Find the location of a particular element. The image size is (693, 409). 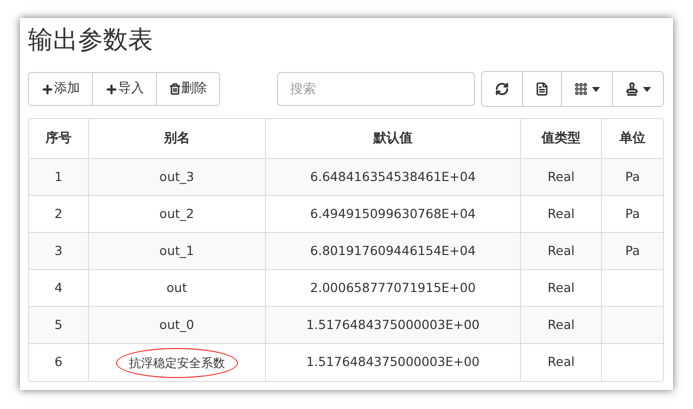

refresh-icon is located at coordinates (502, 89).